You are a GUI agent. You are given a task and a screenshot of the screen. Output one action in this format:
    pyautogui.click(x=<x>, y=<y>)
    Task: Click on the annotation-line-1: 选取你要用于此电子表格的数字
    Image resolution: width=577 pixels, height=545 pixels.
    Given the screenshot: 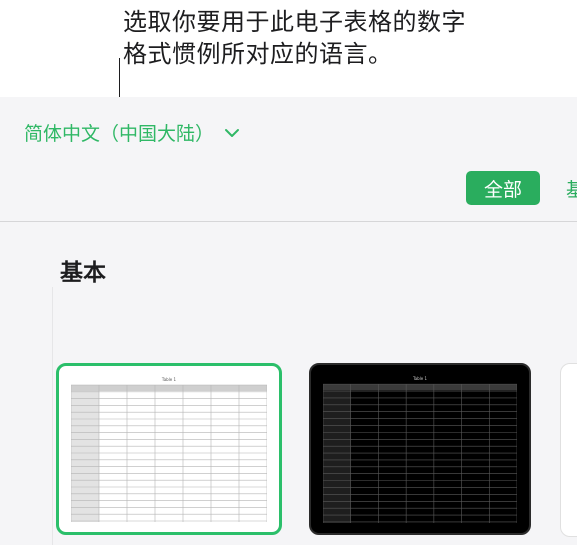 What is the action you would take?
    pyautogui.click(x=294, y=22)
    